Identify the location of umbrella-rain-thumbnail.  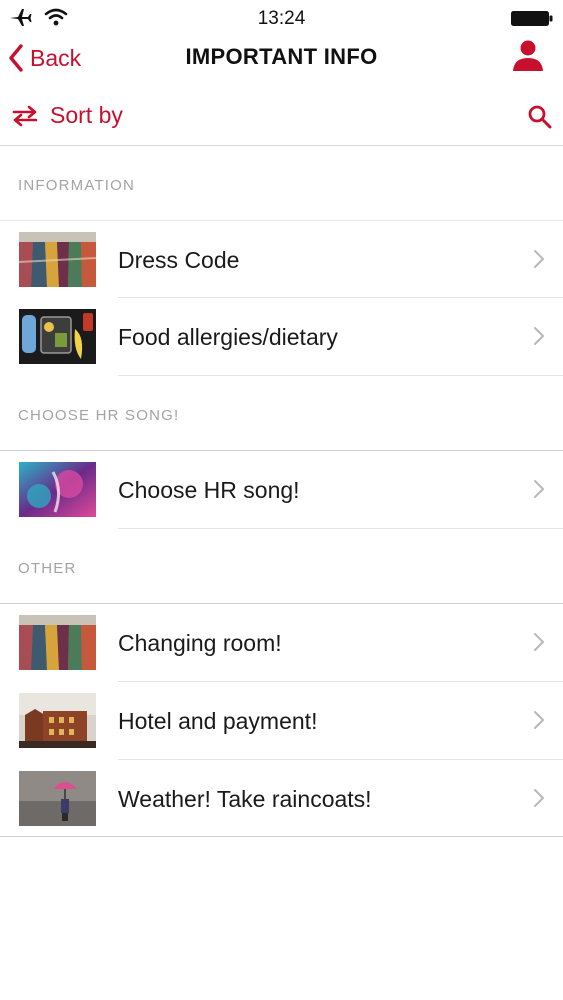
(57, 798).